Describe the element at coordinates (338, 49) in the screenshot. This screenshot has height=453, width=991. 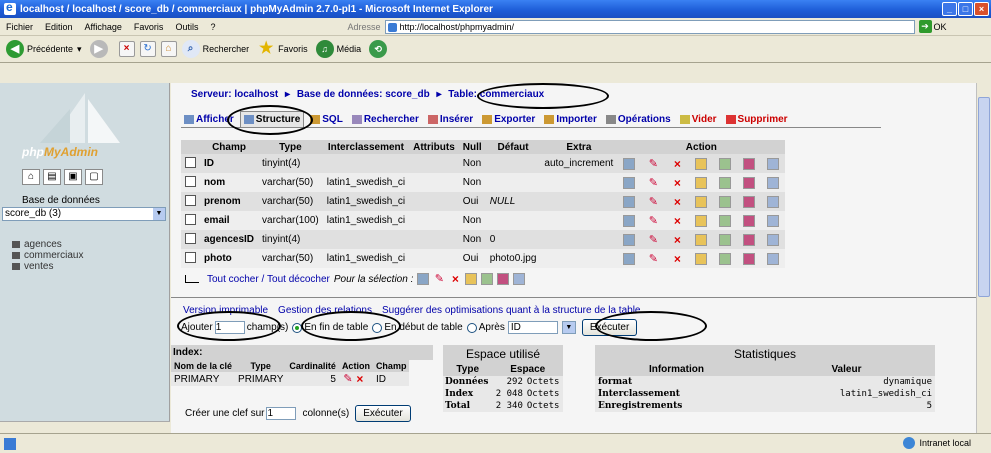
I see `media-button: ♫ Média` at that location.